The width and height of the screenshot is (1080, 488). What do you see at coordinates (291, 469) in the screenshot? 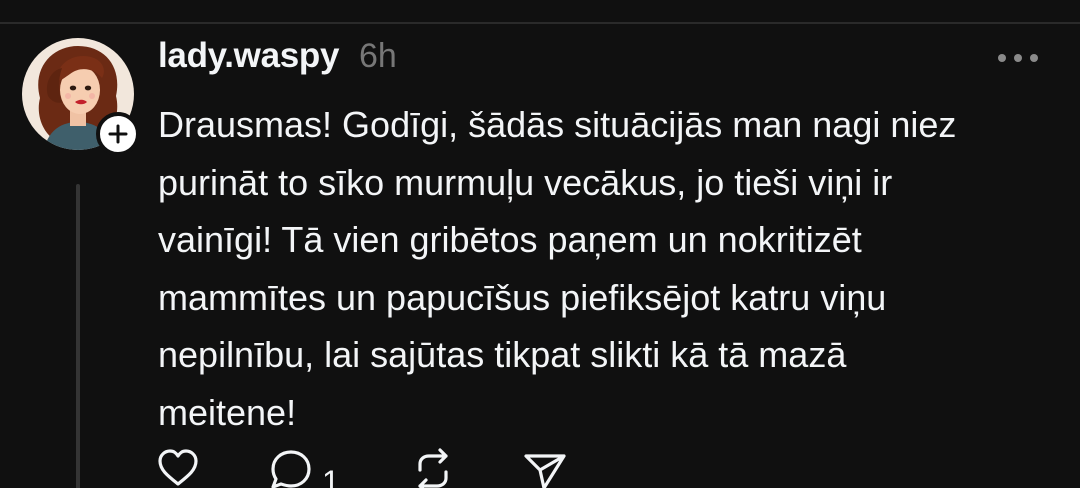
I see `comment-icon` at bounding box center [291, 469].